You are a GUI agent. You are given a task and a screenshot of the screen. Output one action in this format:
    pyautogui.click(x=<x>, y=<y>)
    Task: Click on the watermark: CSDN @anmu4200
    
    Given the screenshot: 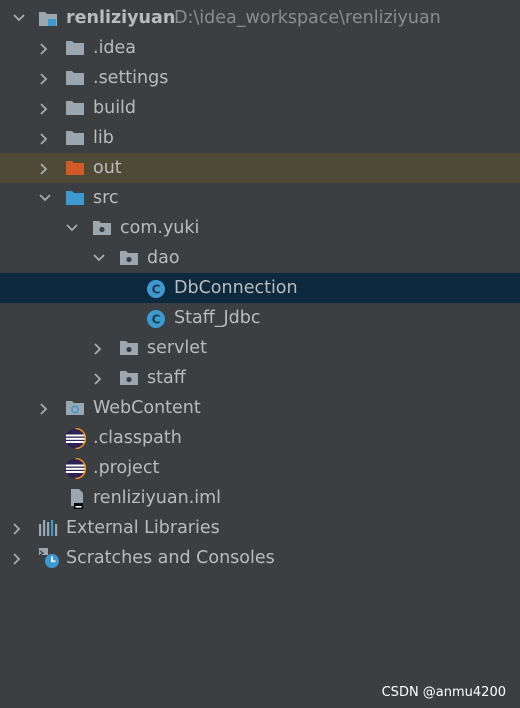 What is the action you would take?
    pyautogui.click(x=443, y=692)
    